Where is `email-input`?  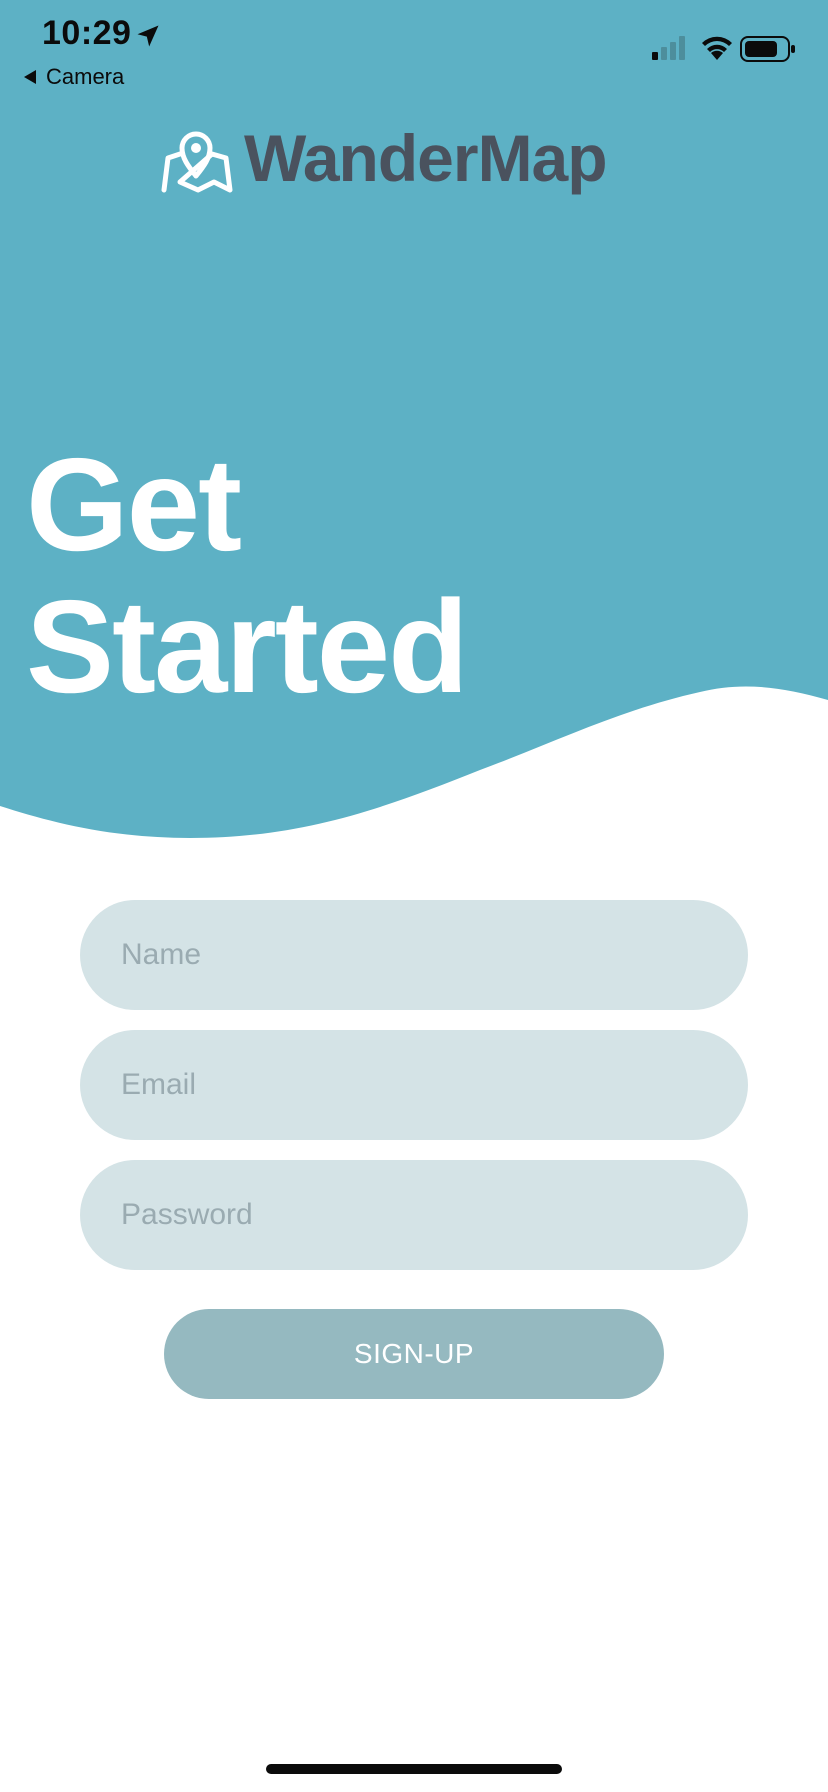 email-input is located at coordinates (414, 1085).